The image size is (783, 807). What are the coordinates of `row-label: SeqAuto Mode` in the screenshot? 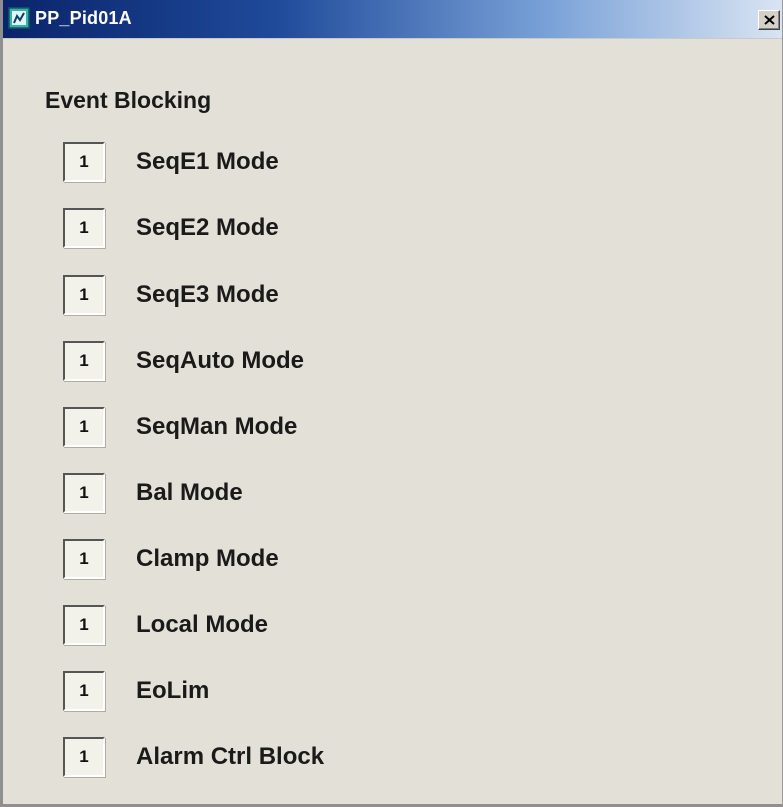 It's located at (220, 360).